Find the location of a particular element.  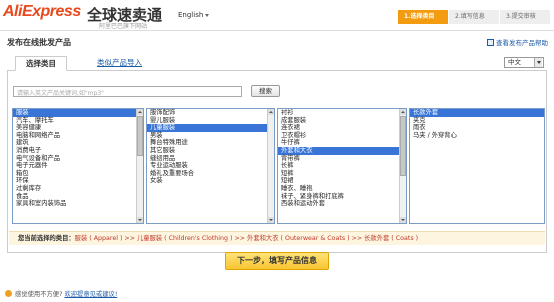

list-item: 专业运动服装 is located at coordinates (210, 166).